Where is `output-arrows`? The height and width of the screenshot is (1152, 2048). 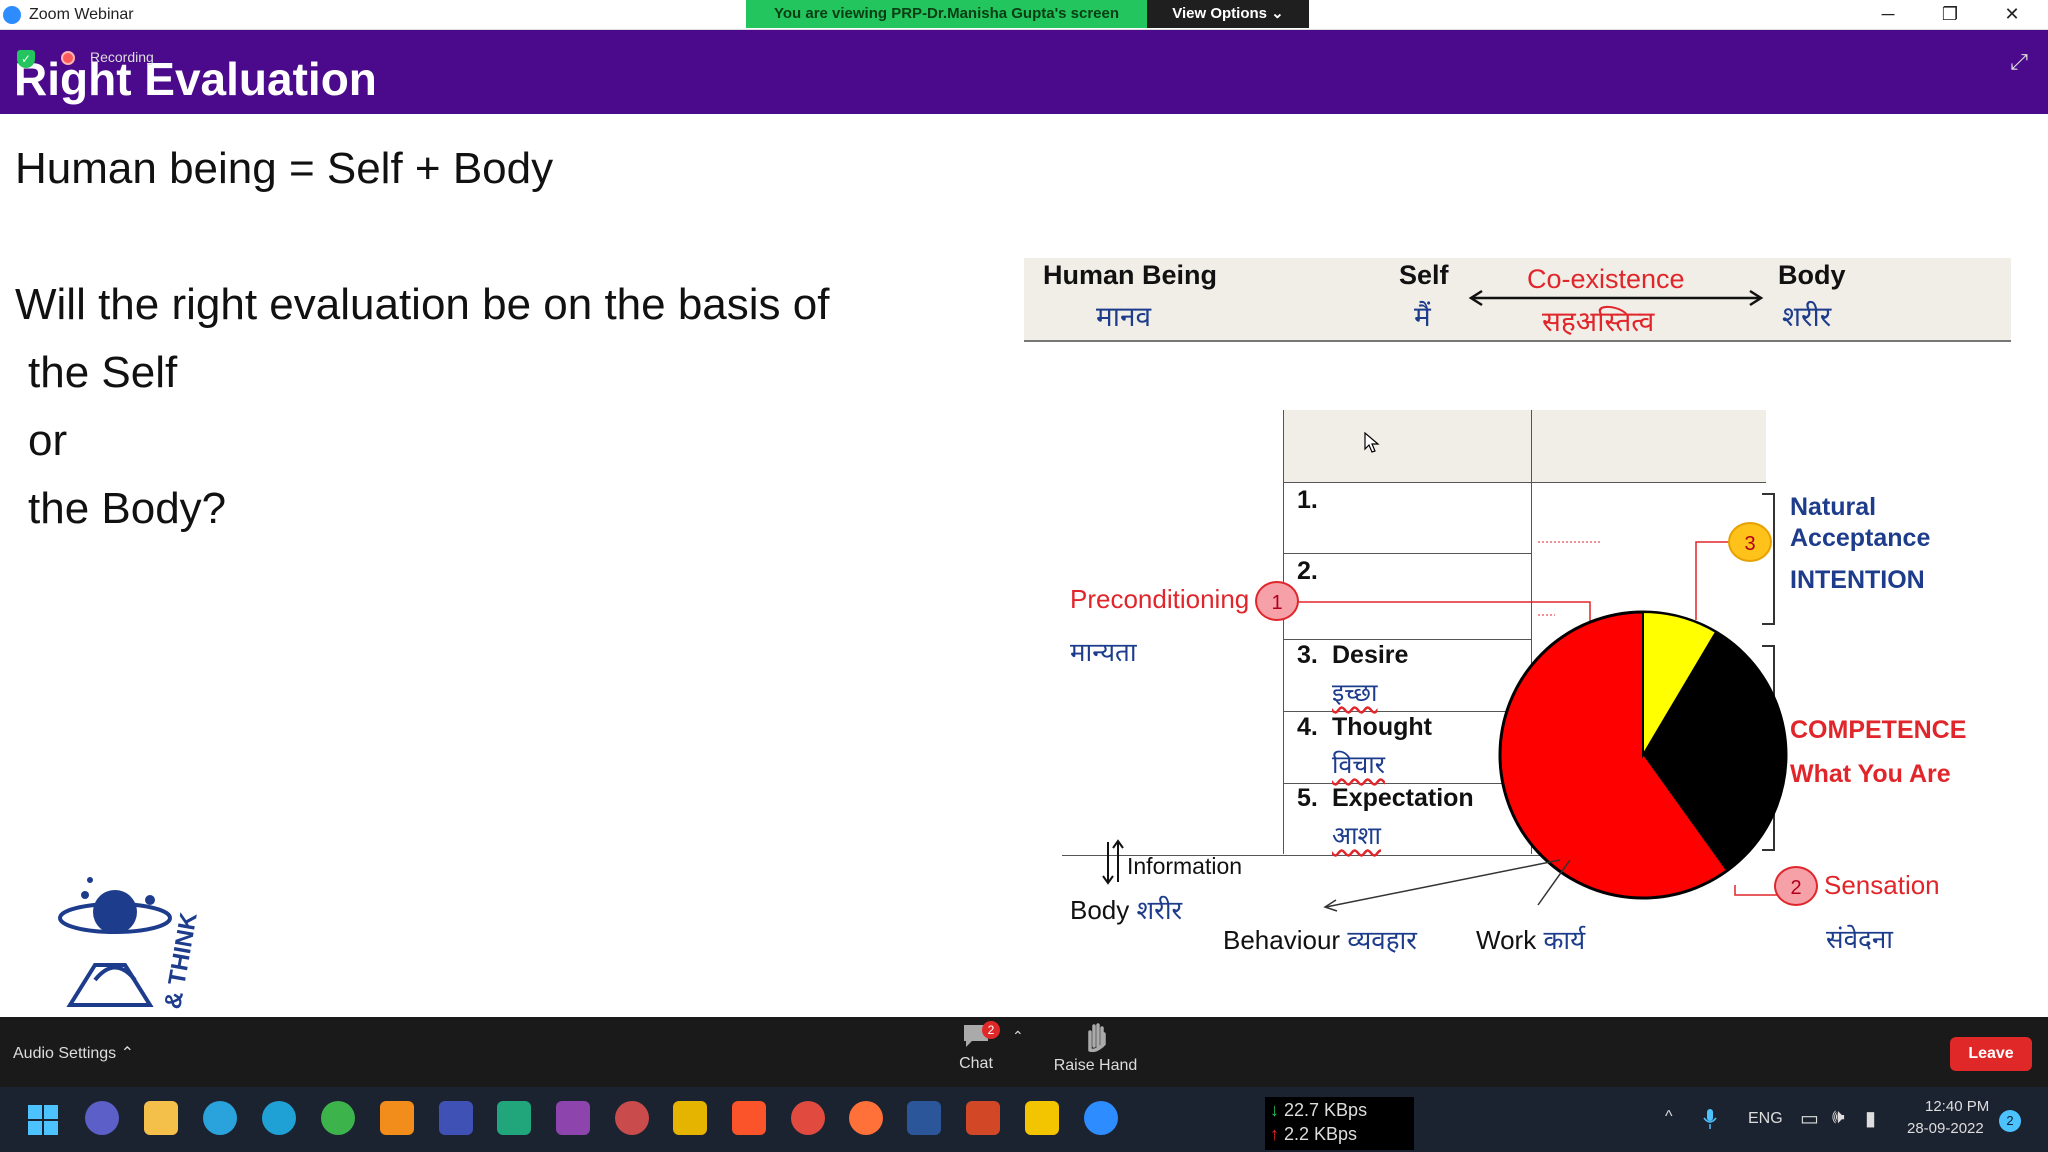
output-arrows is located at coordinates (1447, 885).